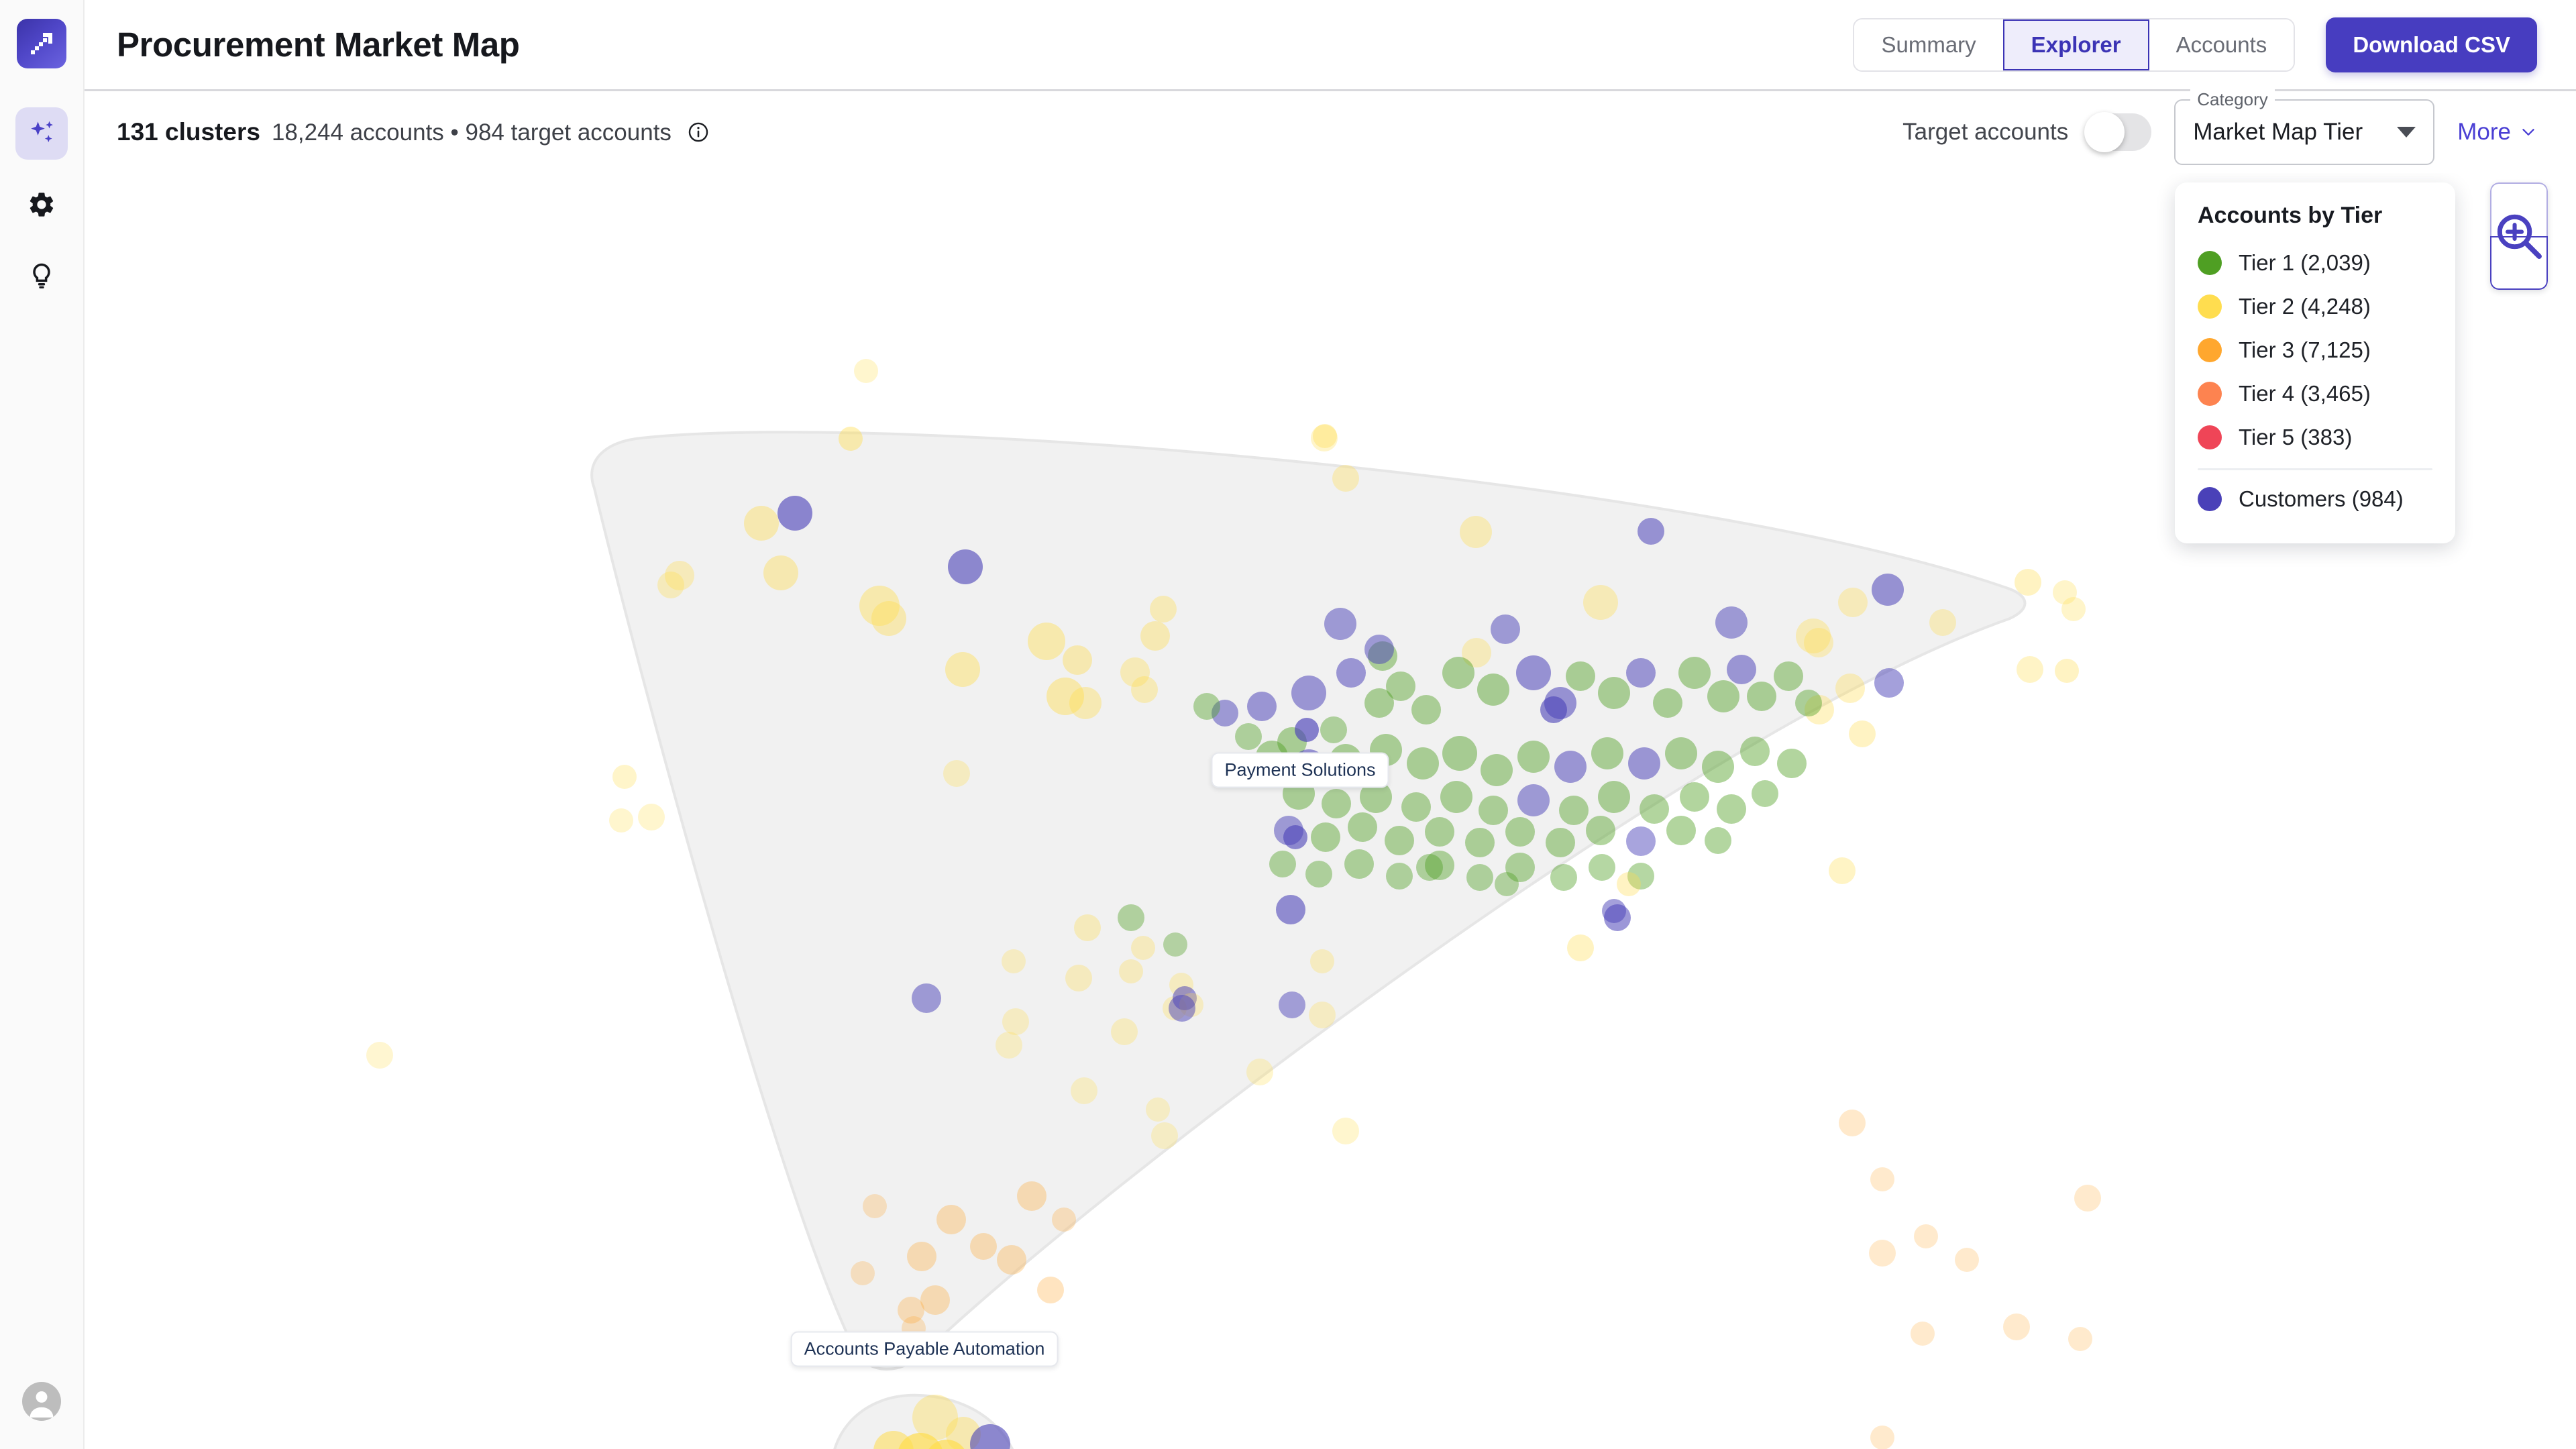 The height and width of the screenshot is (1449, 2576). Describe the element at coordinates (2118, 132) in the screenshot. I see `target-accounts-switch` at that location.